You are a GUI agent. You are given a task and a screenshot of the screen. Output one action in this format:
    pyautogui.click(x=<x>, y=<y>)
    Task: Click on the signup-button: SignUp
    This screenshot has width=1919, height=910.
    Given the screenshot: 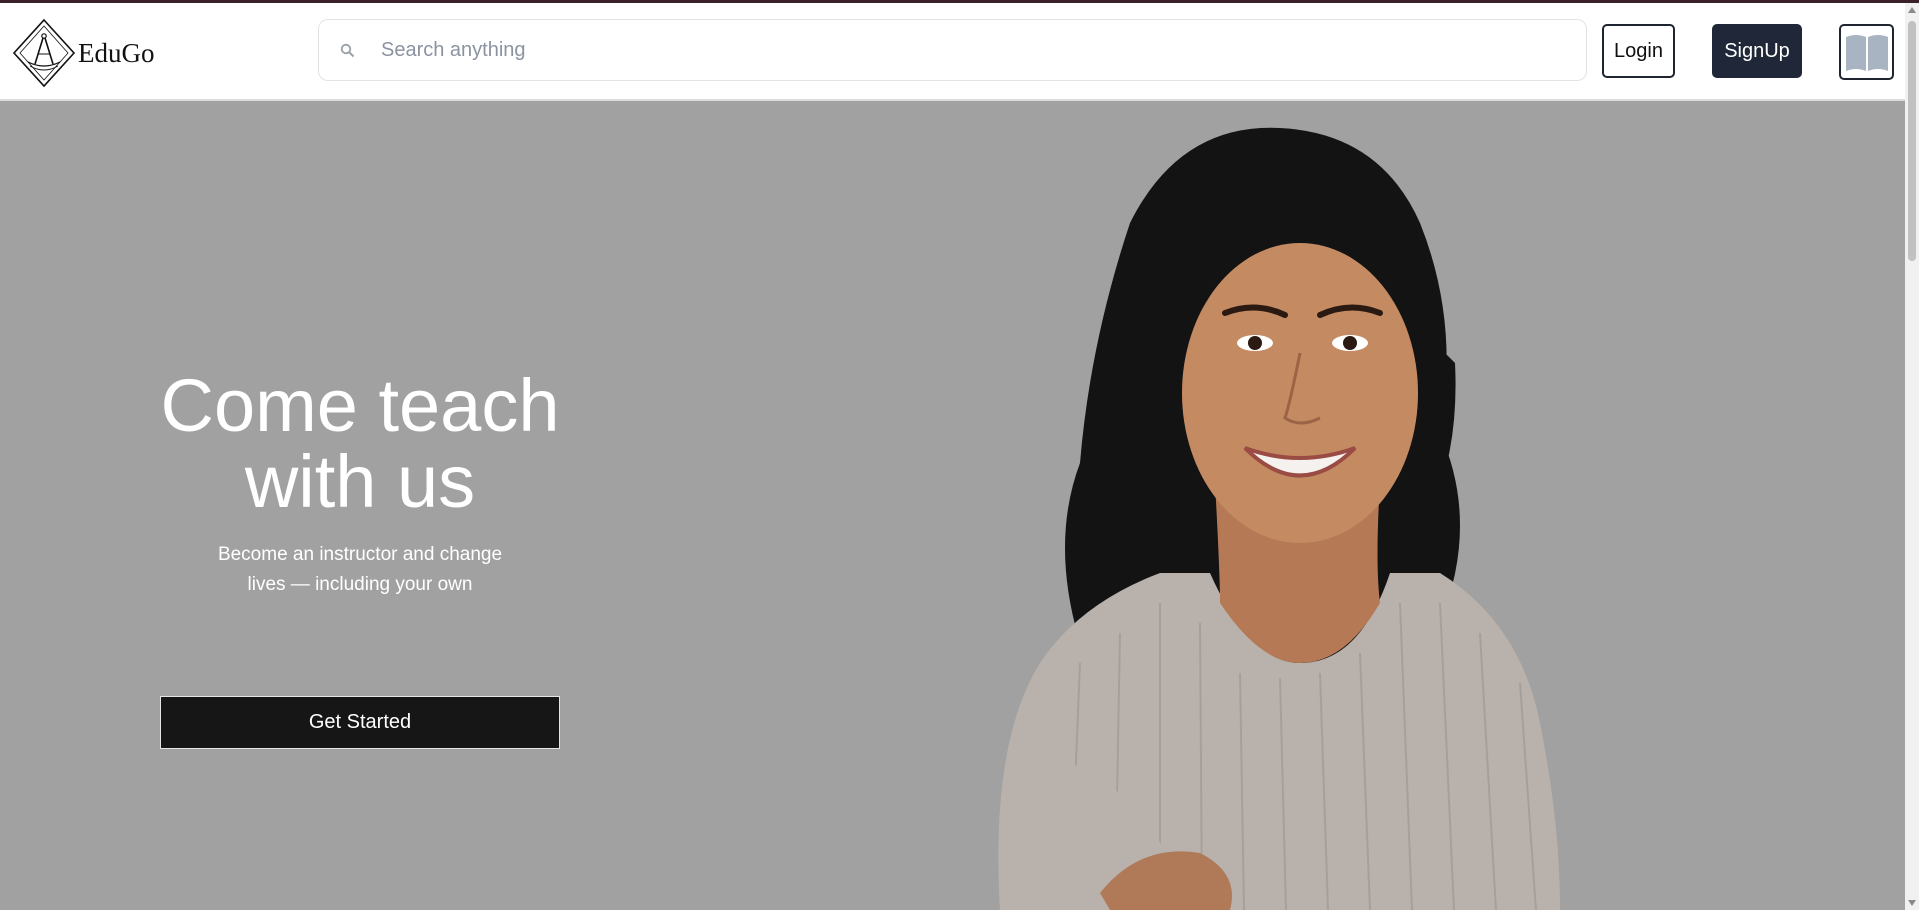 What is the action you would take?
    pyautogui.click(x=1757, y=51)
    